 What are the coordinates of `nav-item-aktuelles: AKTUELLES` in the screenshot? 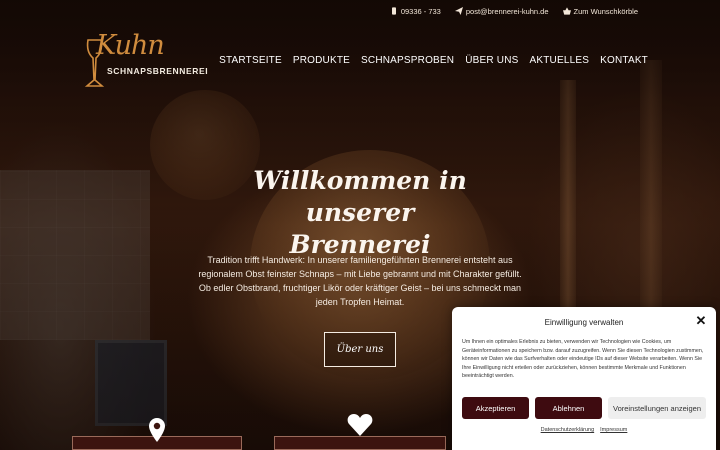 It's located at (560, 60).